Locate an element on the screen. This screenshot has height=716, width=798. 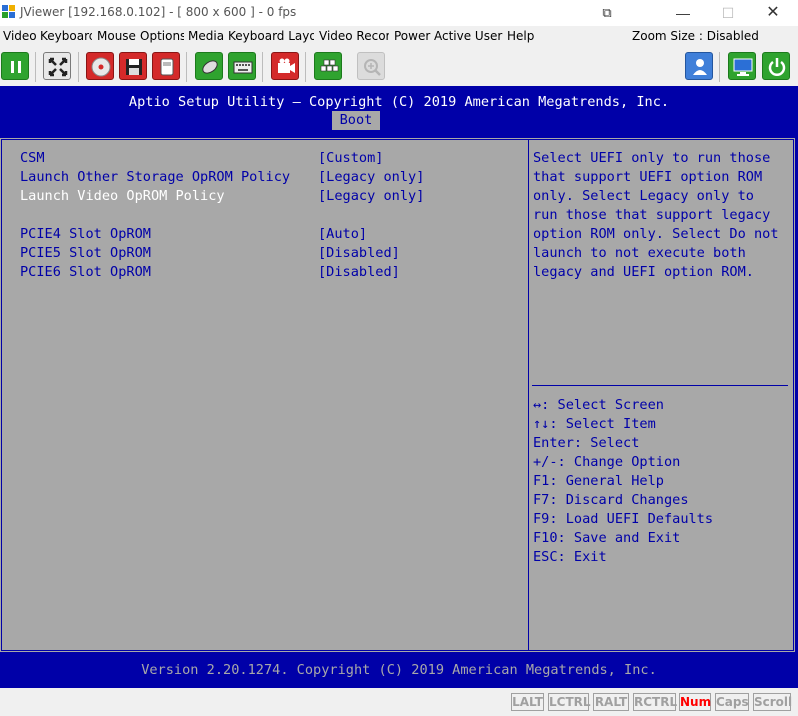
option-pcie4-label: PCIE4 Slot OpROM is located at coordinates (85, 234).